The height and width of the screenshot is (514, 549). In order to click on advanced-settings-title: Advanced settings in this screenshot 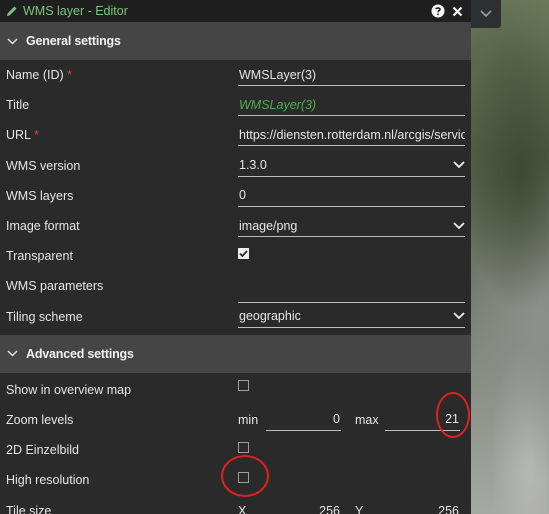, I will do `click(80, 353)`.